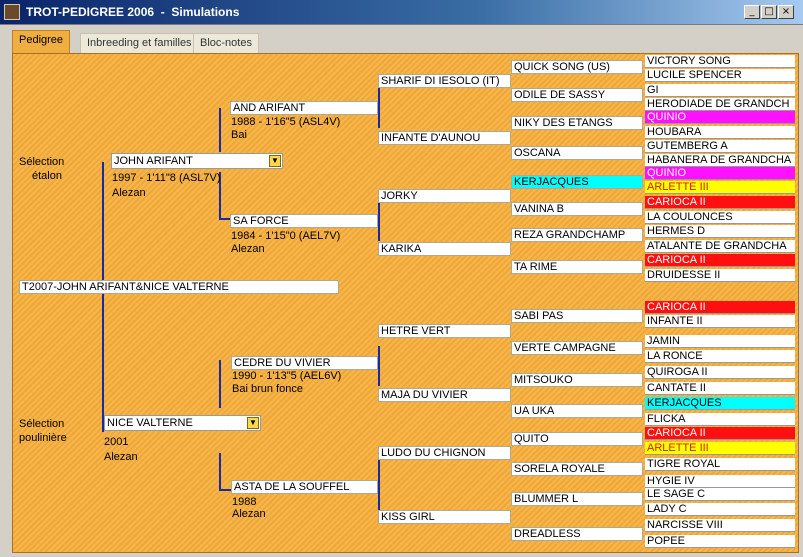  I want to click on g5-ancestor: GUTEMBERG A, so click(720, 146).